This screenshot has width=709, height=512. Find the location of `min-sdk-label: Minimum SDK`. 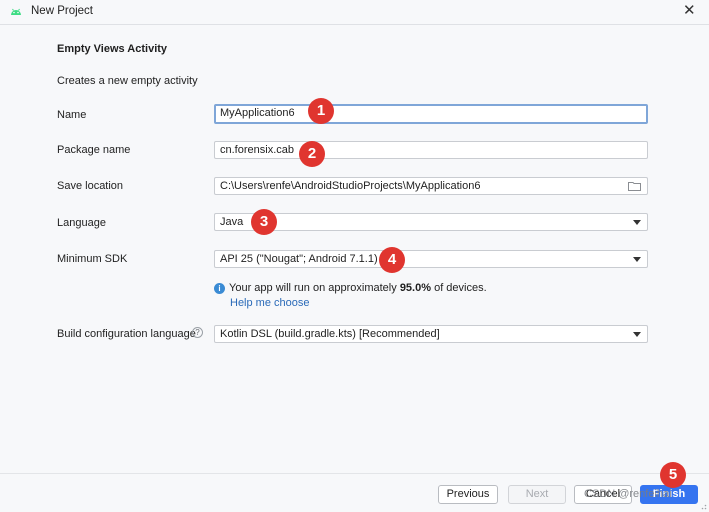

min-sdk-label: Minimum SDK is located at coordinates (92, 259).